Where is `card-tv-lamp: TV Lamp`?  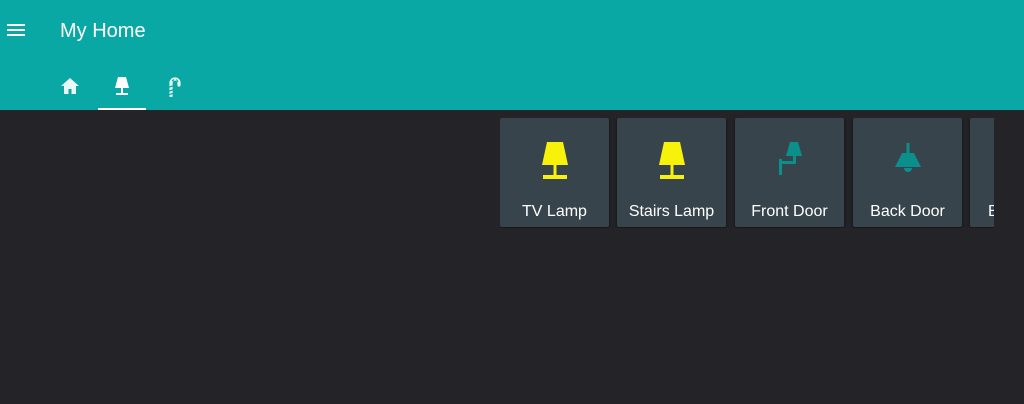 card-tv-lamp: TV Lamp is located at coordinates (554, 172).